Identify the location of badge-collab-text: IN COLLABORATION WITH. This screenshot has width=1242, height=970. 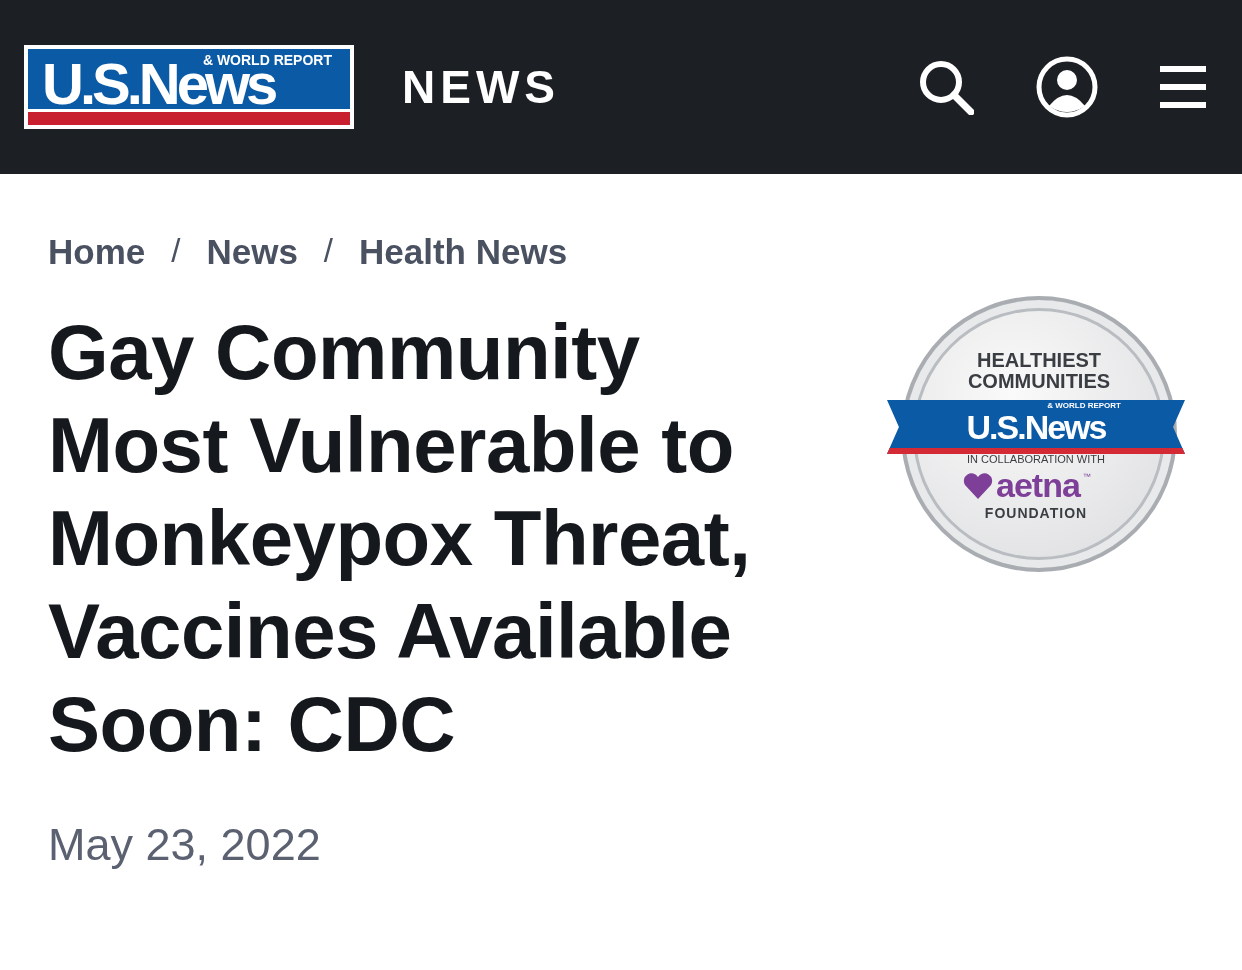
(1036, 459).